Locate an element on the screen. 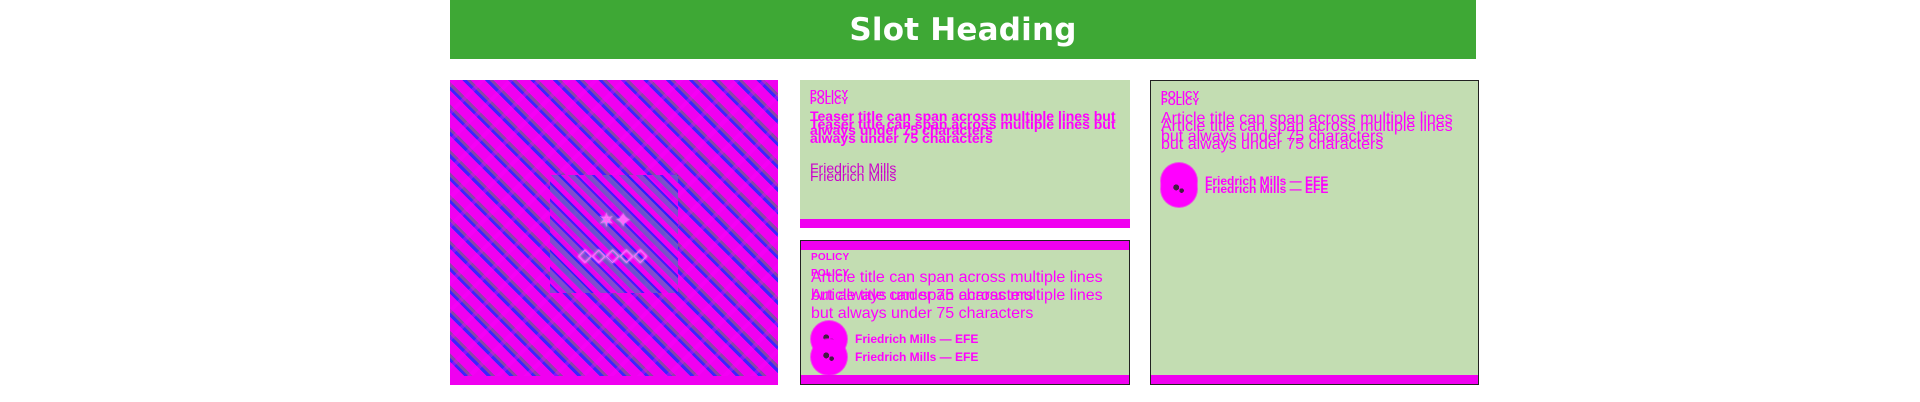  featured-tile: ✶✦ ◇◇◇◇◇ is located at coordinates (614, 232).